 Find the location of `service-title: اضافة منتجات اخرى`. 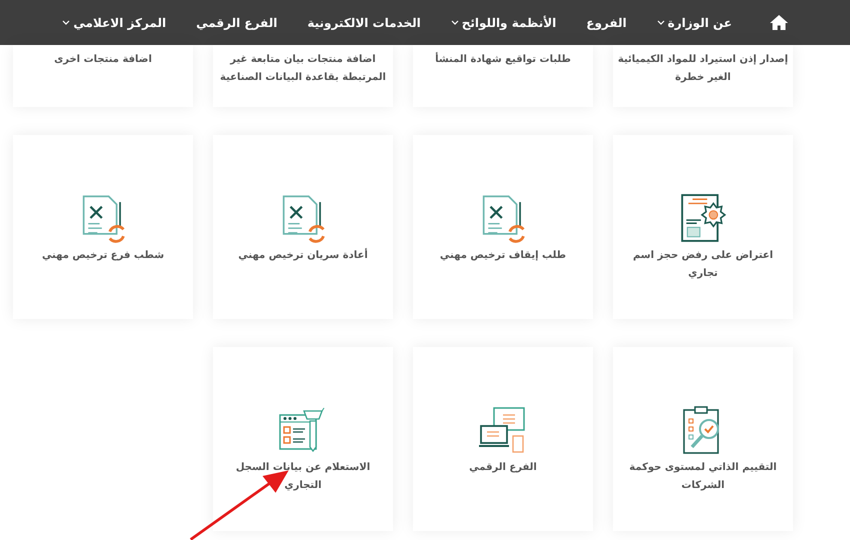

service-title: اضافة منتجات اخرى is located at coordinates (103, 60).